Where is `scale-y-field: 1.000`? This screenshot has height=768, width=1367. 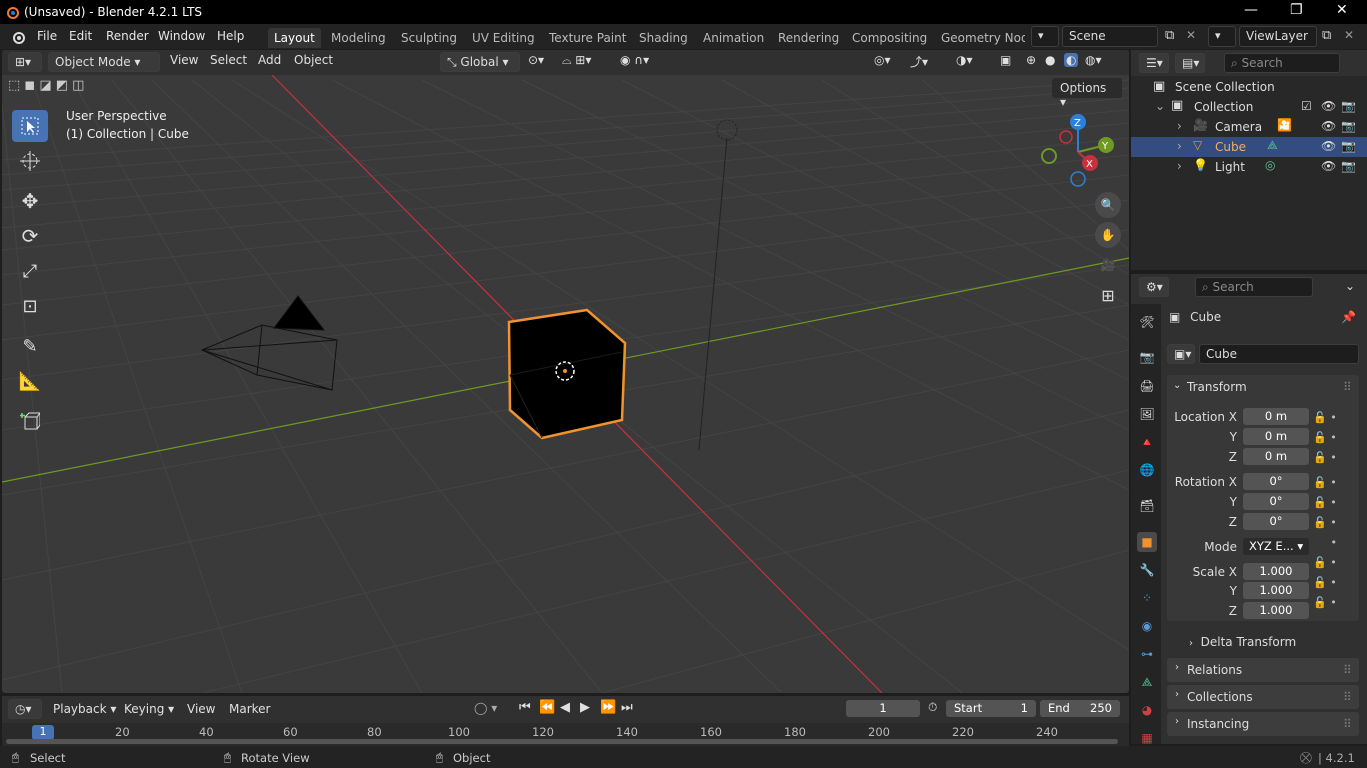
scale-y-field: 1.000 is located at coordinates (1276, 590).